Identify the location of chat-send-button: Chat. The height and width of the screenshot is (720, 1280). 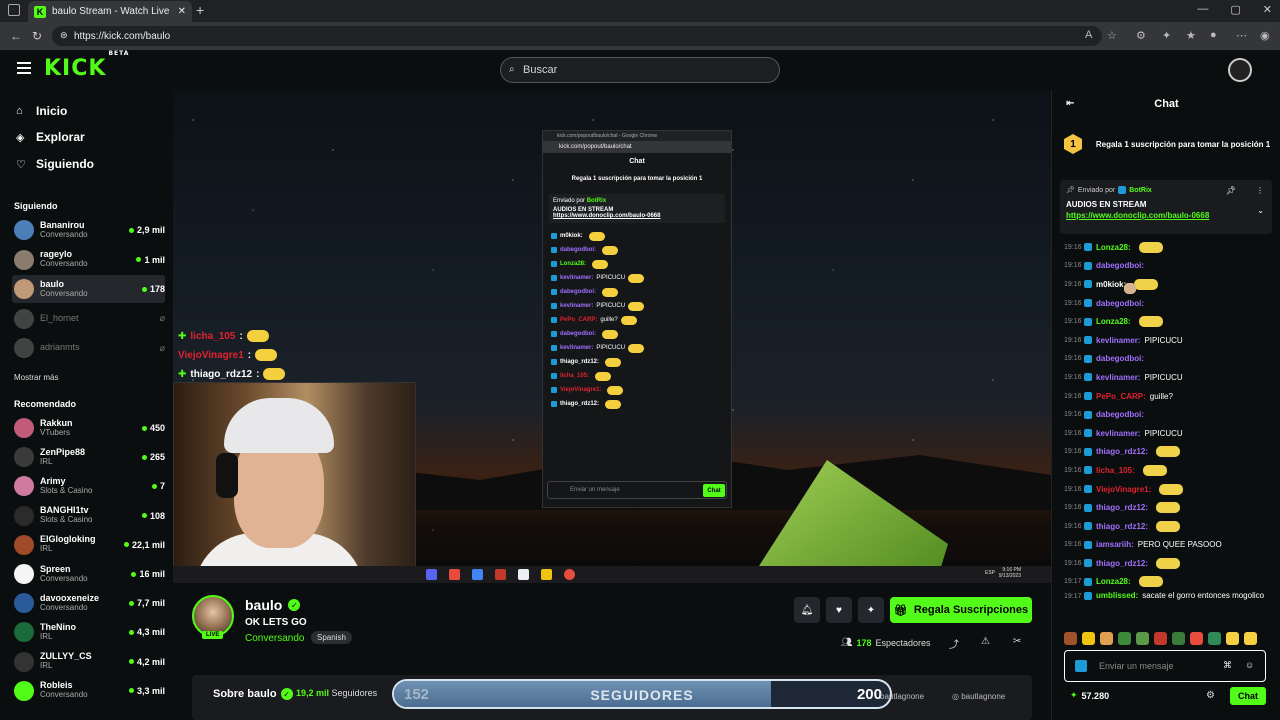
(1248, 696).